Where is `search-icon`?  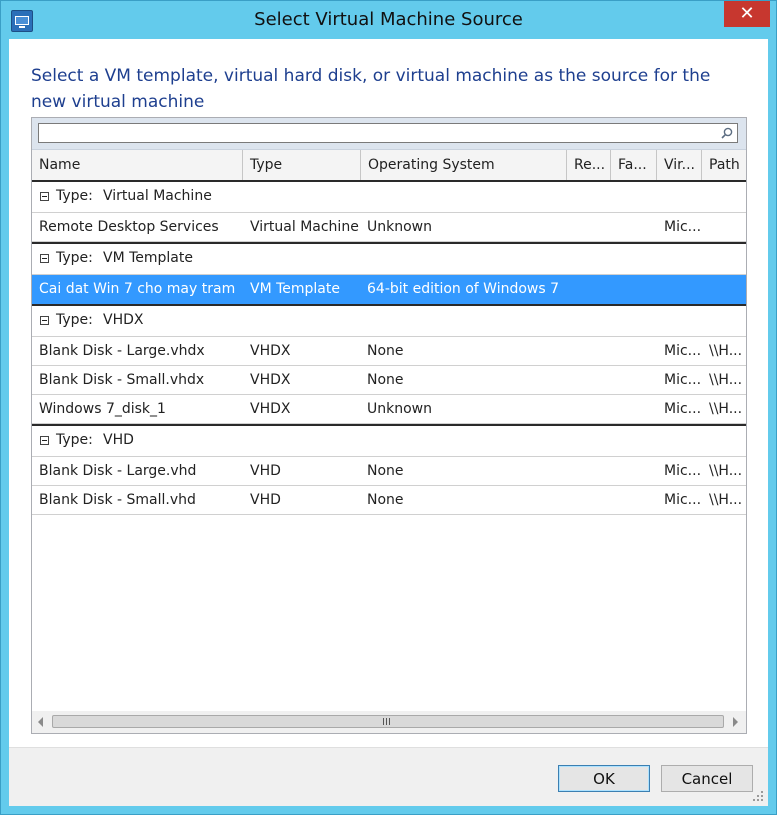 search-icon is located at coordinates (727, 133).